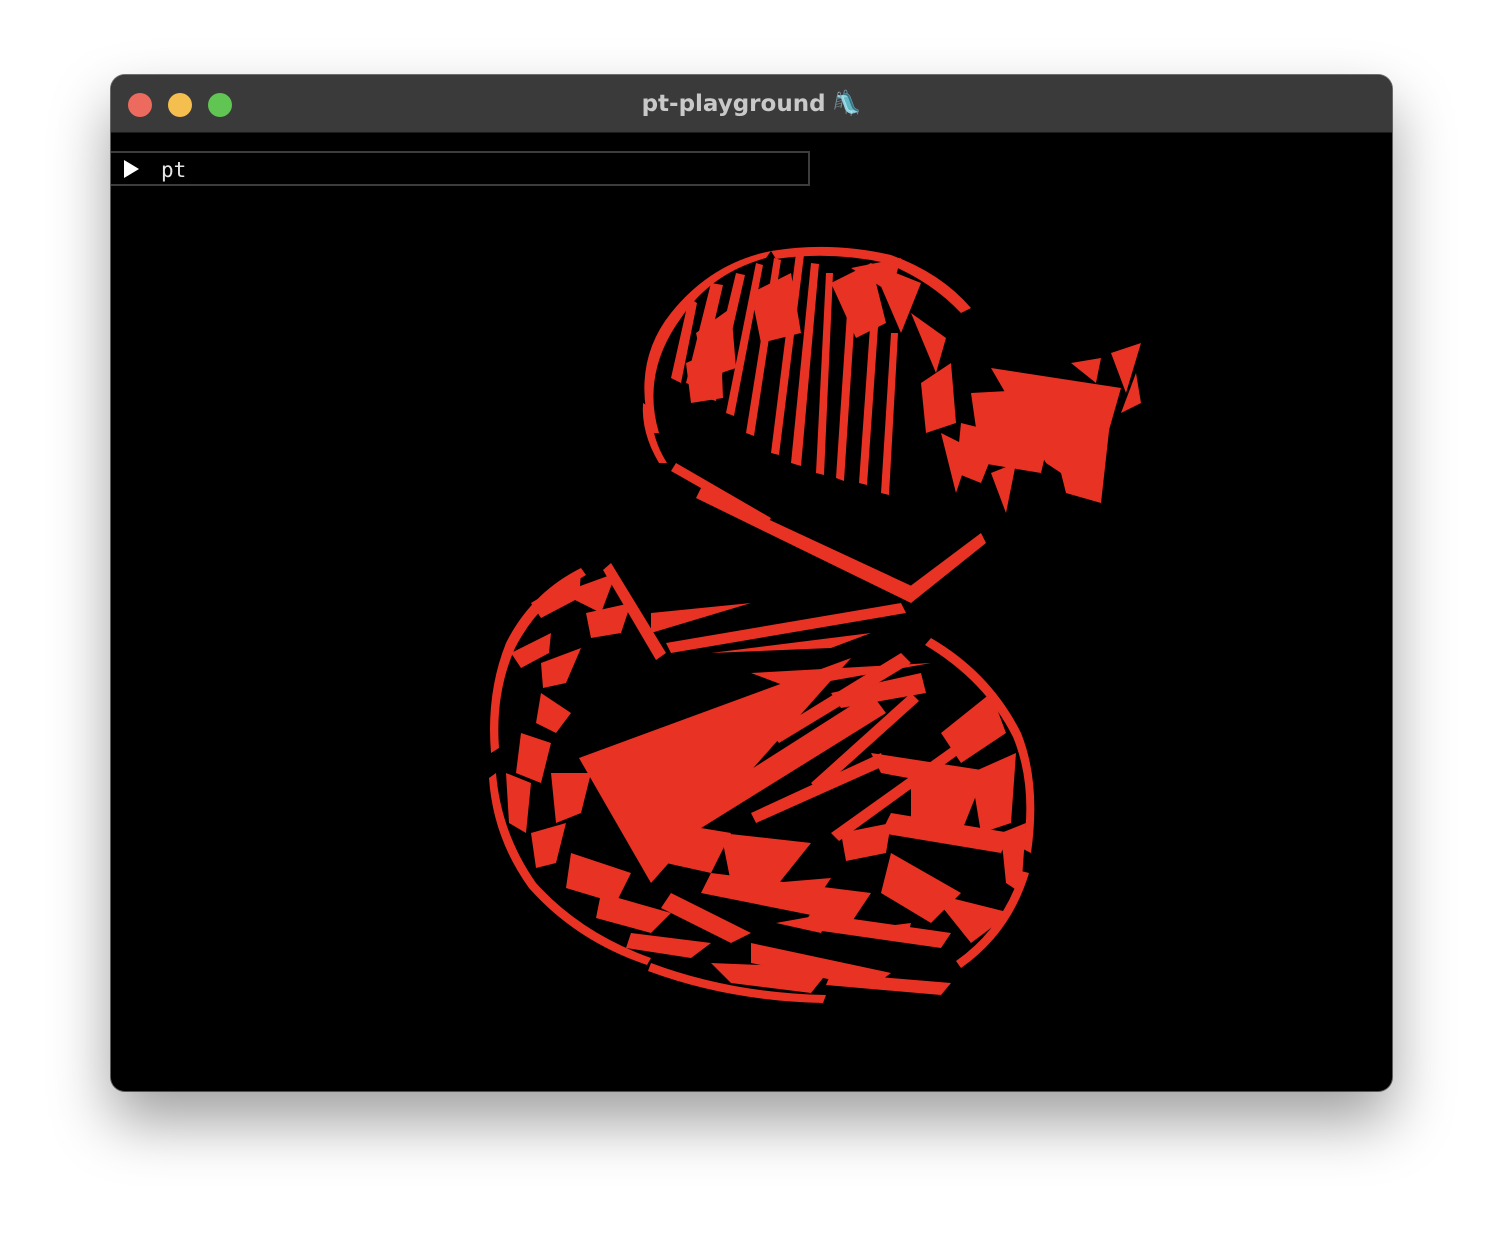 This screenshot has width=1504, height=1240. I want to click on tree-node-label: pt, so click(173, 170).